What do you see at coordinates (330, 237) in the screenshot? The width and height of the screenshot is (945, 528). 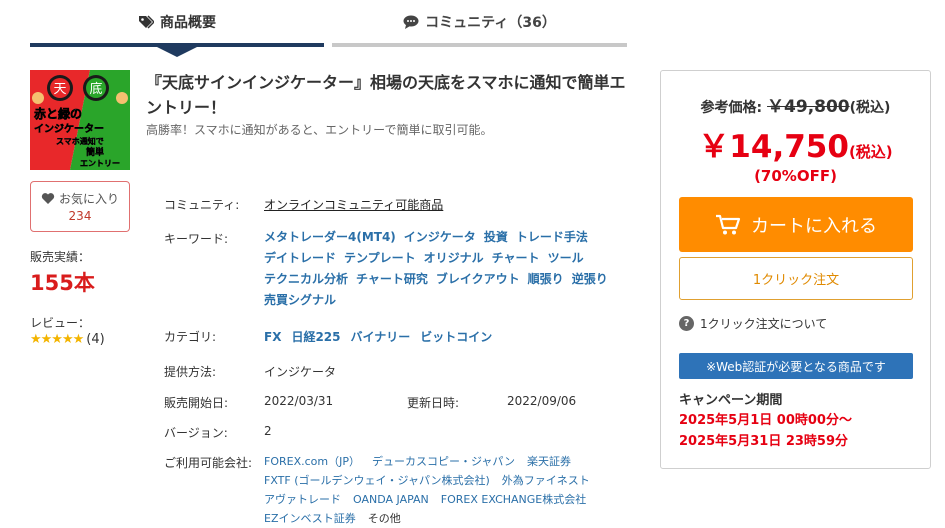 I see `keyword-link: メタトレーダー4(MT4)` at bounding box center [330, 237].